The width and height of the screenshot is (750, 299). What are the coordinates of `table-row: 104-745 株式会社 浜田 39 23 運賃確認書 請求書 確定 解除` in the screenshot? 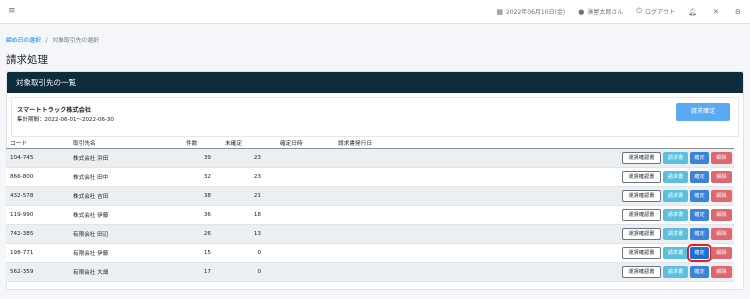 It's located at (370, 158).